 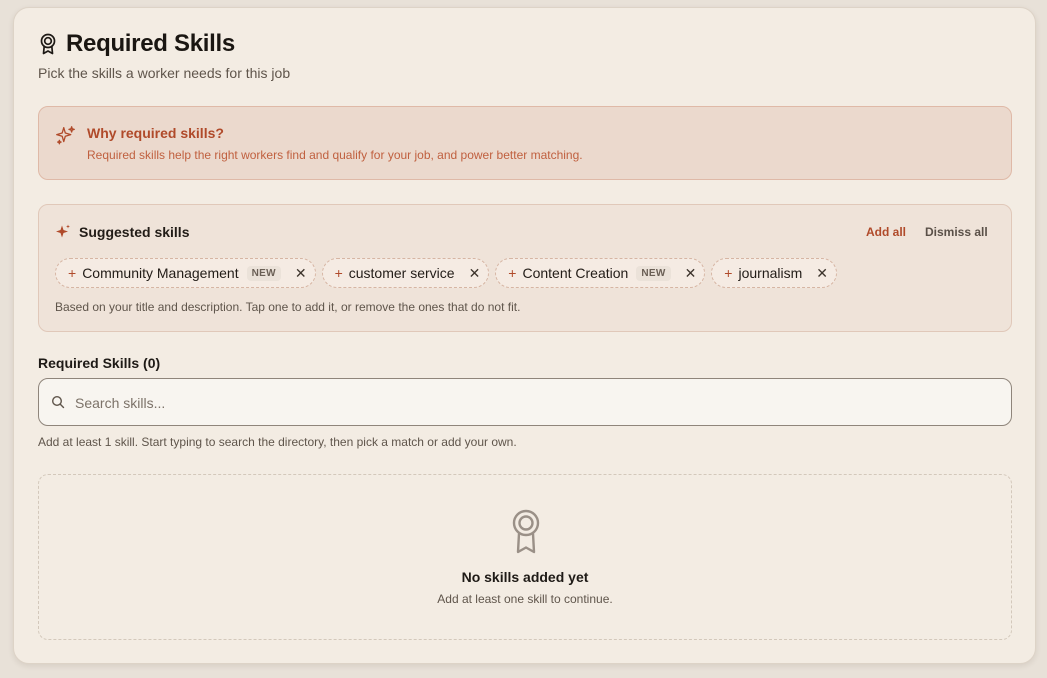 I want to click on suggested-chip: + journalism ✕, so click(x=774, y=273).